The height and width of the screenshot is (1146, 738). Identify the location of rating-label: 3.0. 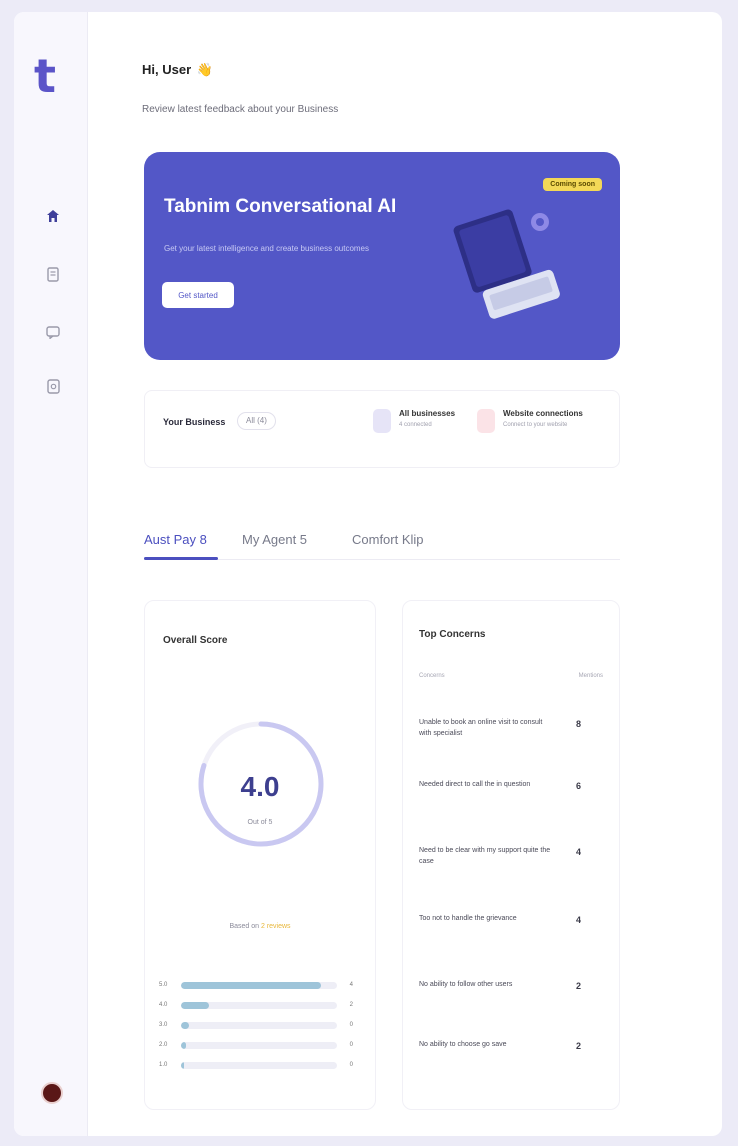
(163, 1025).